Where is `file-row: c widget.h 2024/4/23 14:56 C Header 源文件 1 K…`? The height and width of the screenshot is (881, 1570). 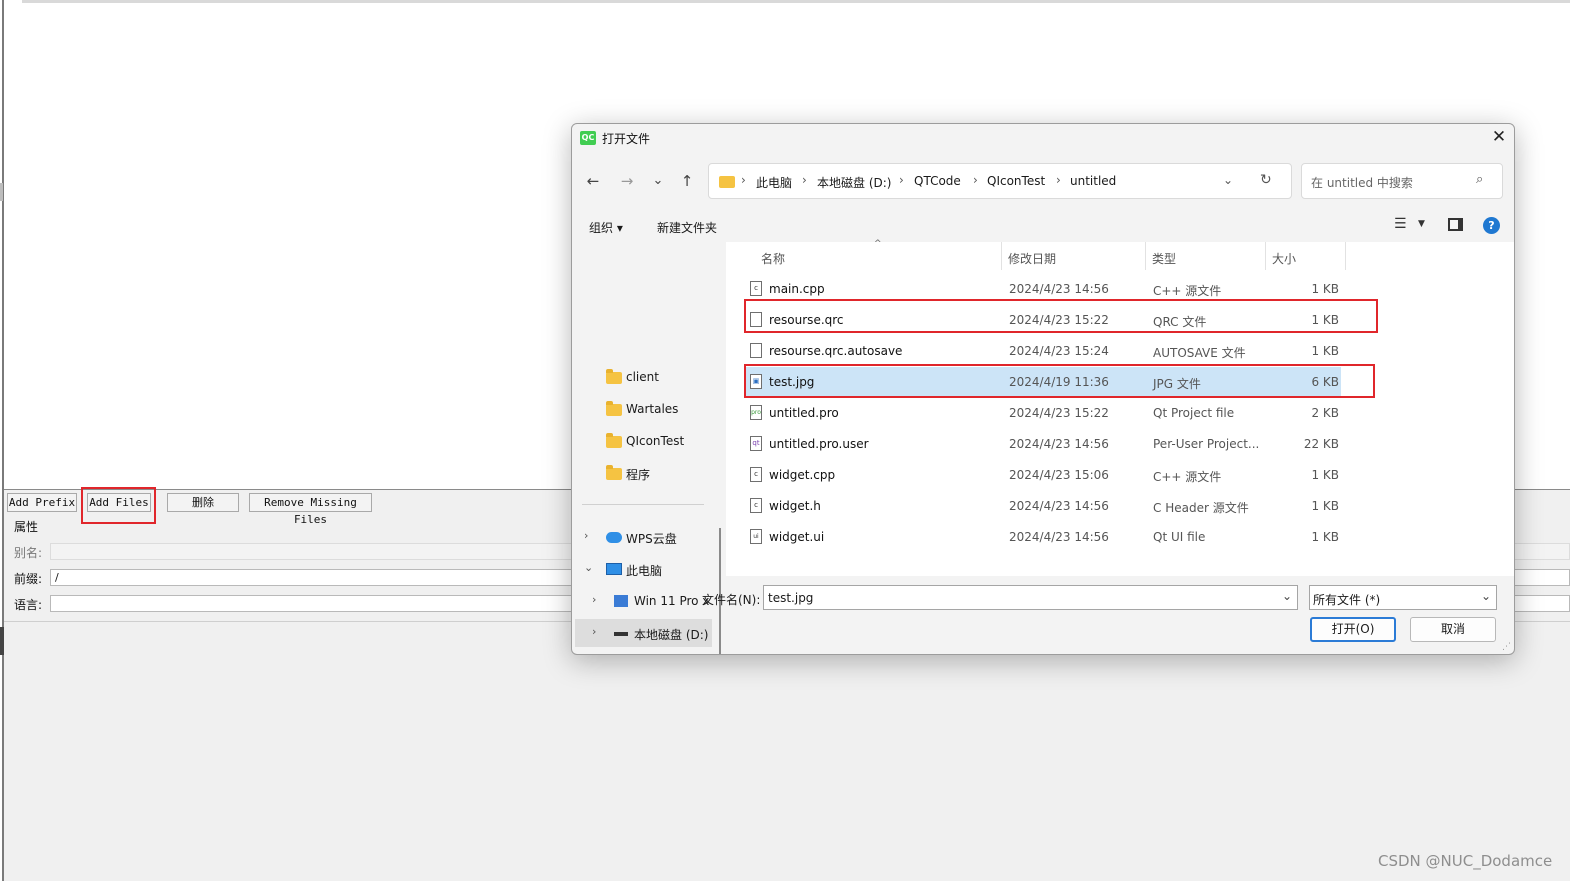 file-row: c widget.h 2024/4/23 14:56 C Header 源文件 1 K… is located at coordinates (1043, 506).